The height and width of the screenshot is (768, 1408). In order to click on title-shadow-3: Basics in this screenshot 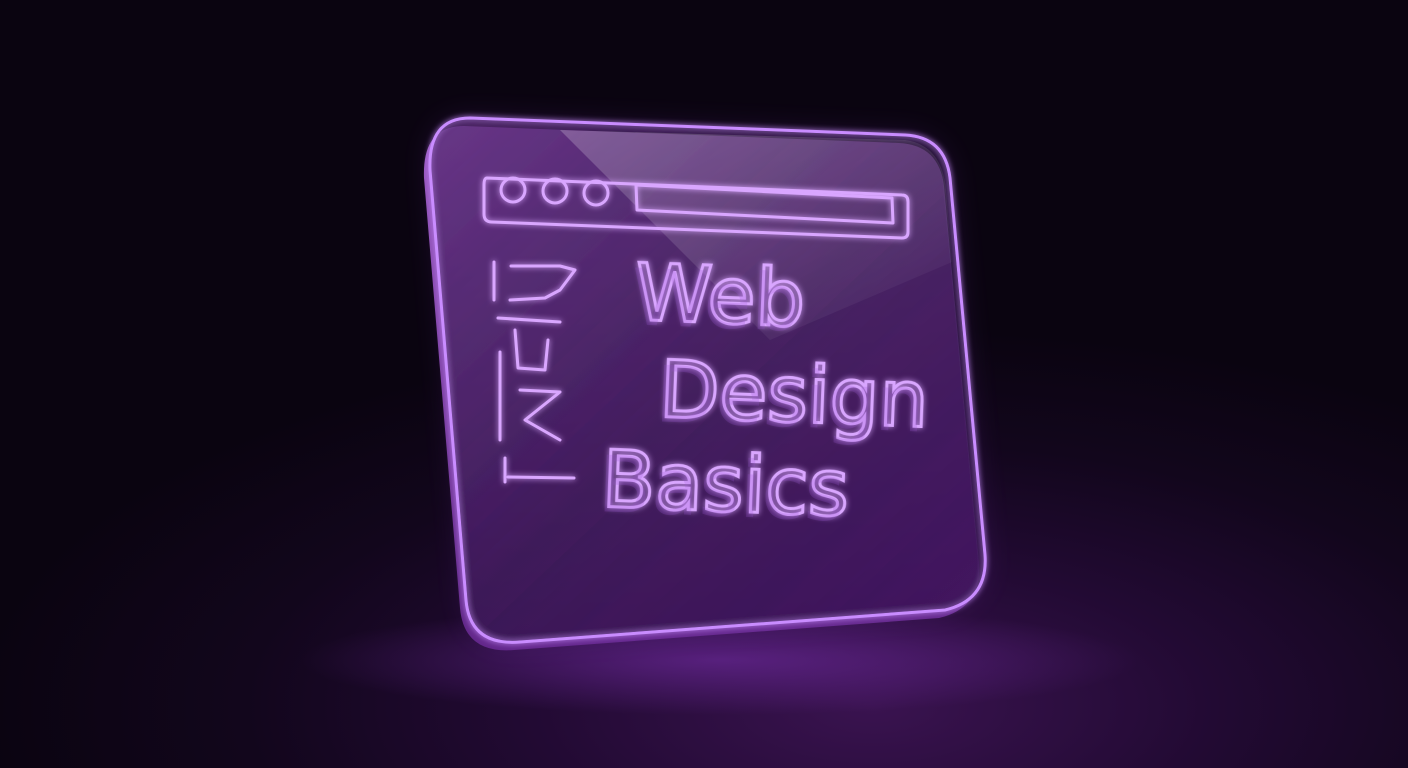, I will do `click(721, 489)`.